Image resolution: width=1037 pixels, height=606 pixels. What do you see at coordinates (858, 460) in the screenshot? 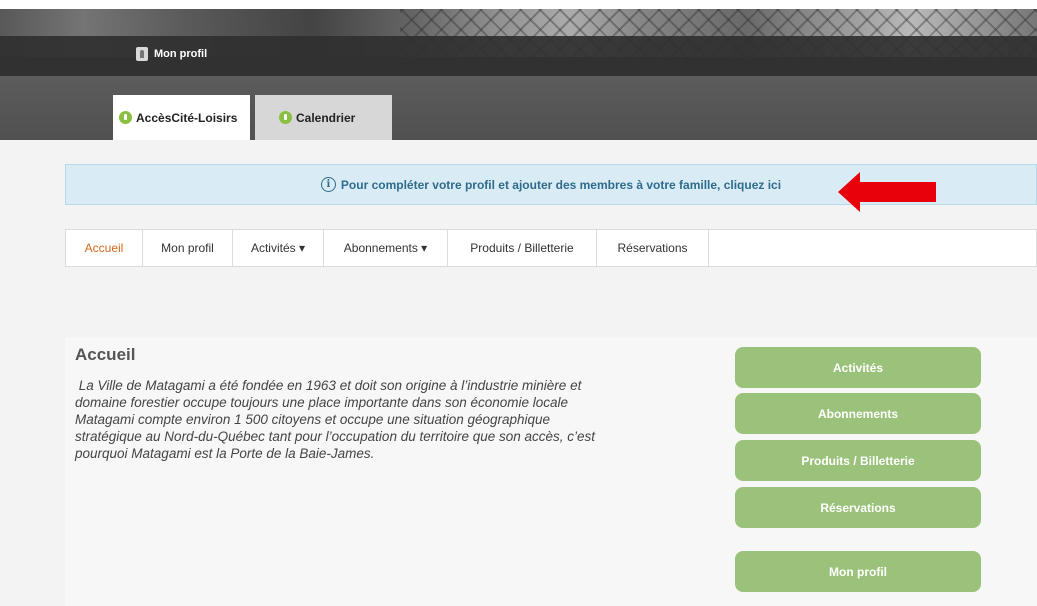
I see `produits-billetterie-button: Produits / Billetterie` at bounding box center [858, 460].